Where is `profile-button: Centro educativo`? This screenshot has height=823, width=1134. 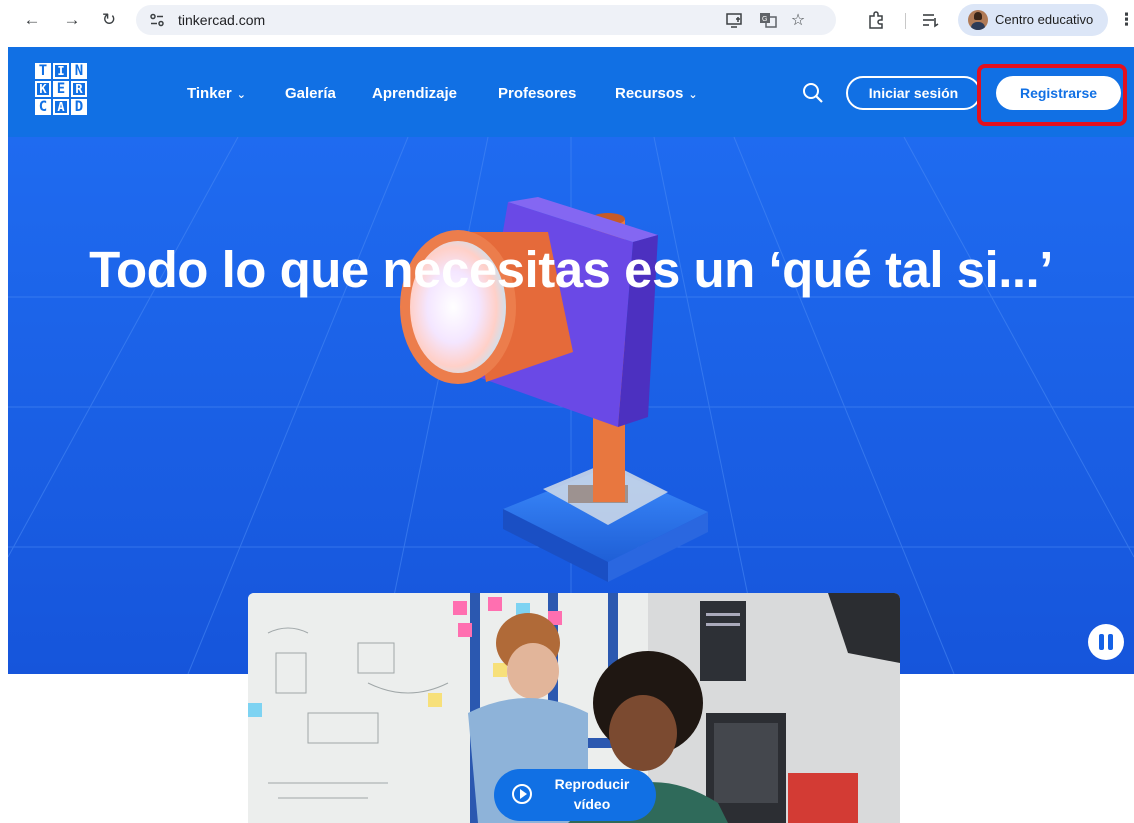
profile-button: Centro educativo is located at coordinates (1033, 20).